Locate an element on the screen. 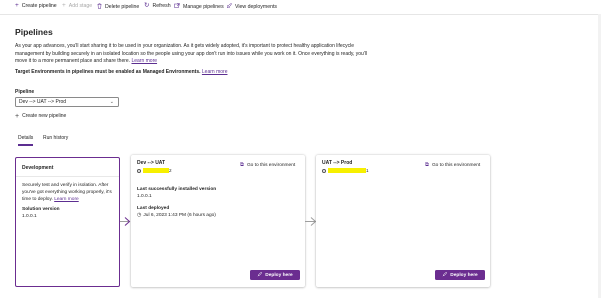 The width and height of the screenshot is (601, 298). development-title: Development is located at coordinates (38, 168).